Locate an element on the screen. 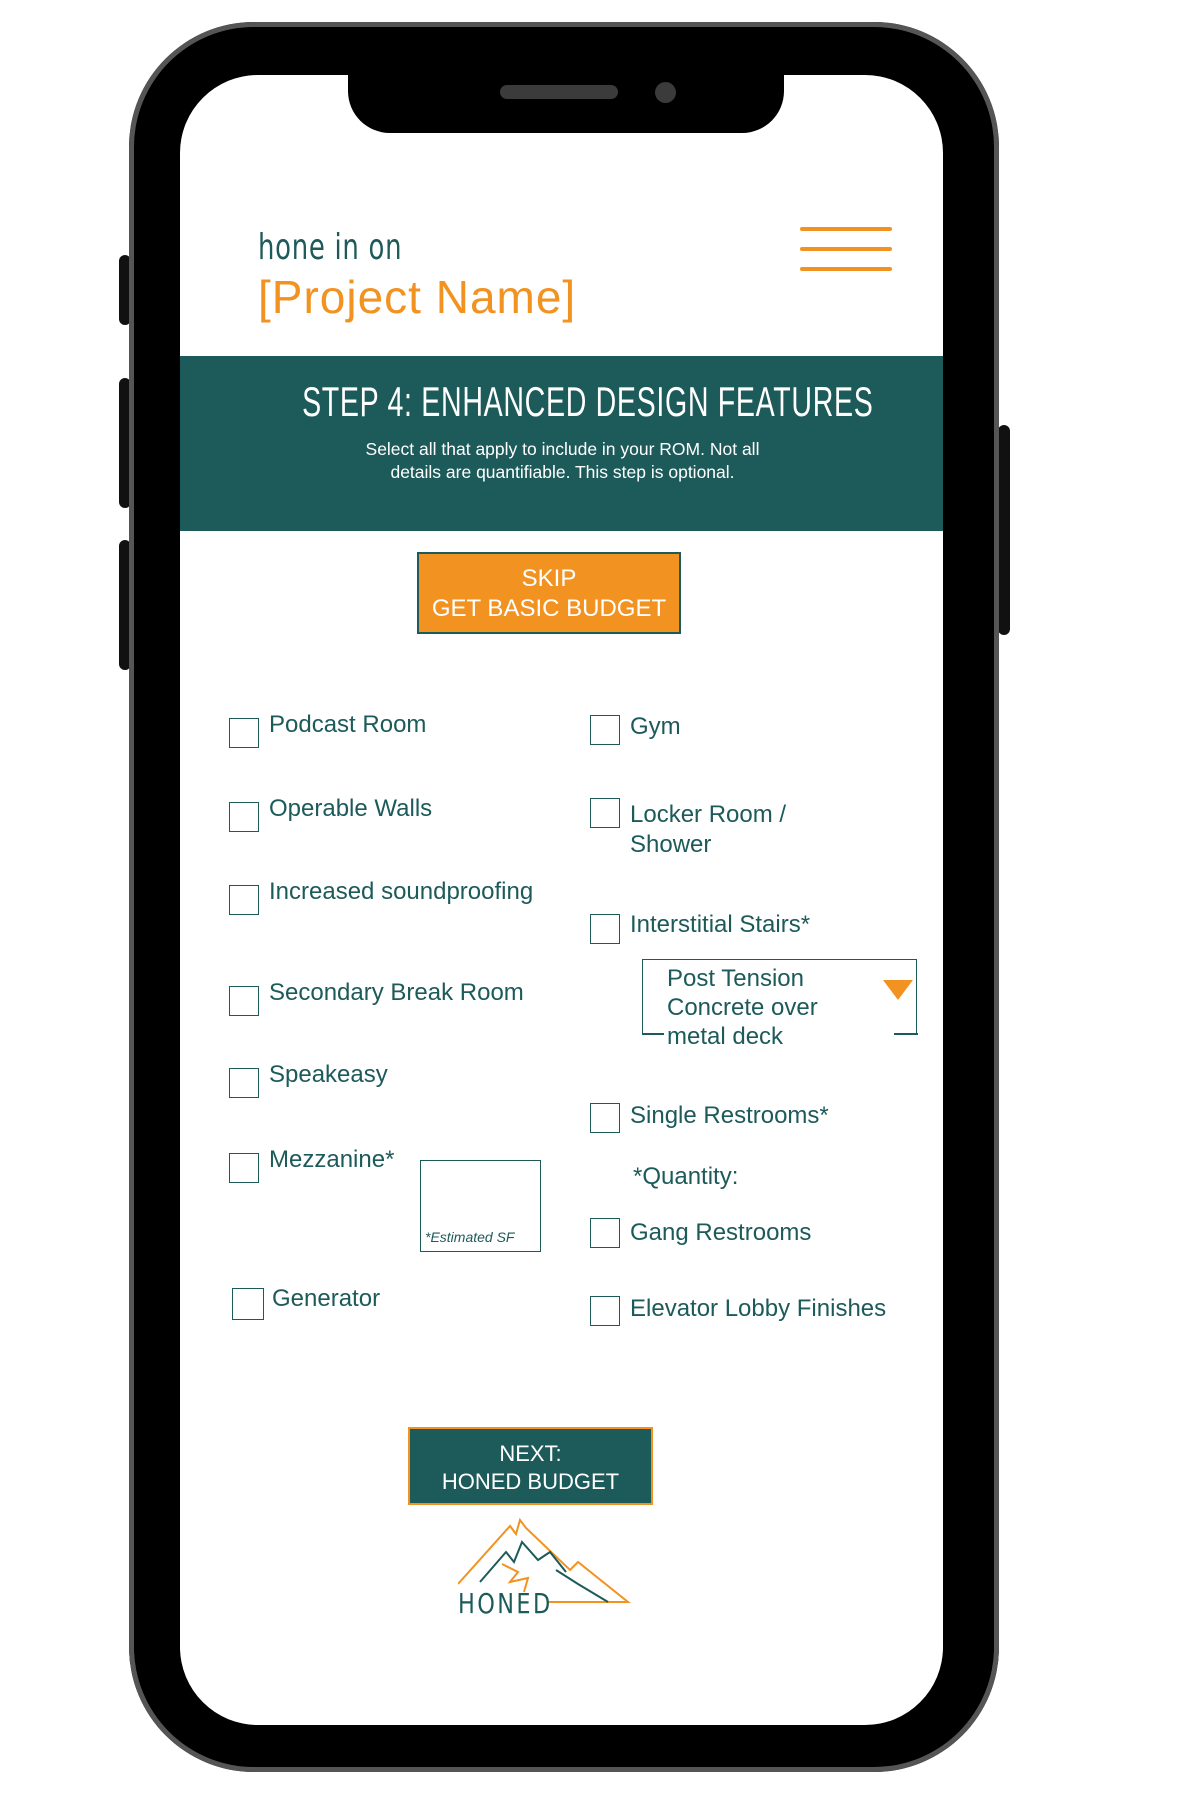 This screenshot has width=1200, height=1800. option-label: Gym is located at coordinates (655, 726).